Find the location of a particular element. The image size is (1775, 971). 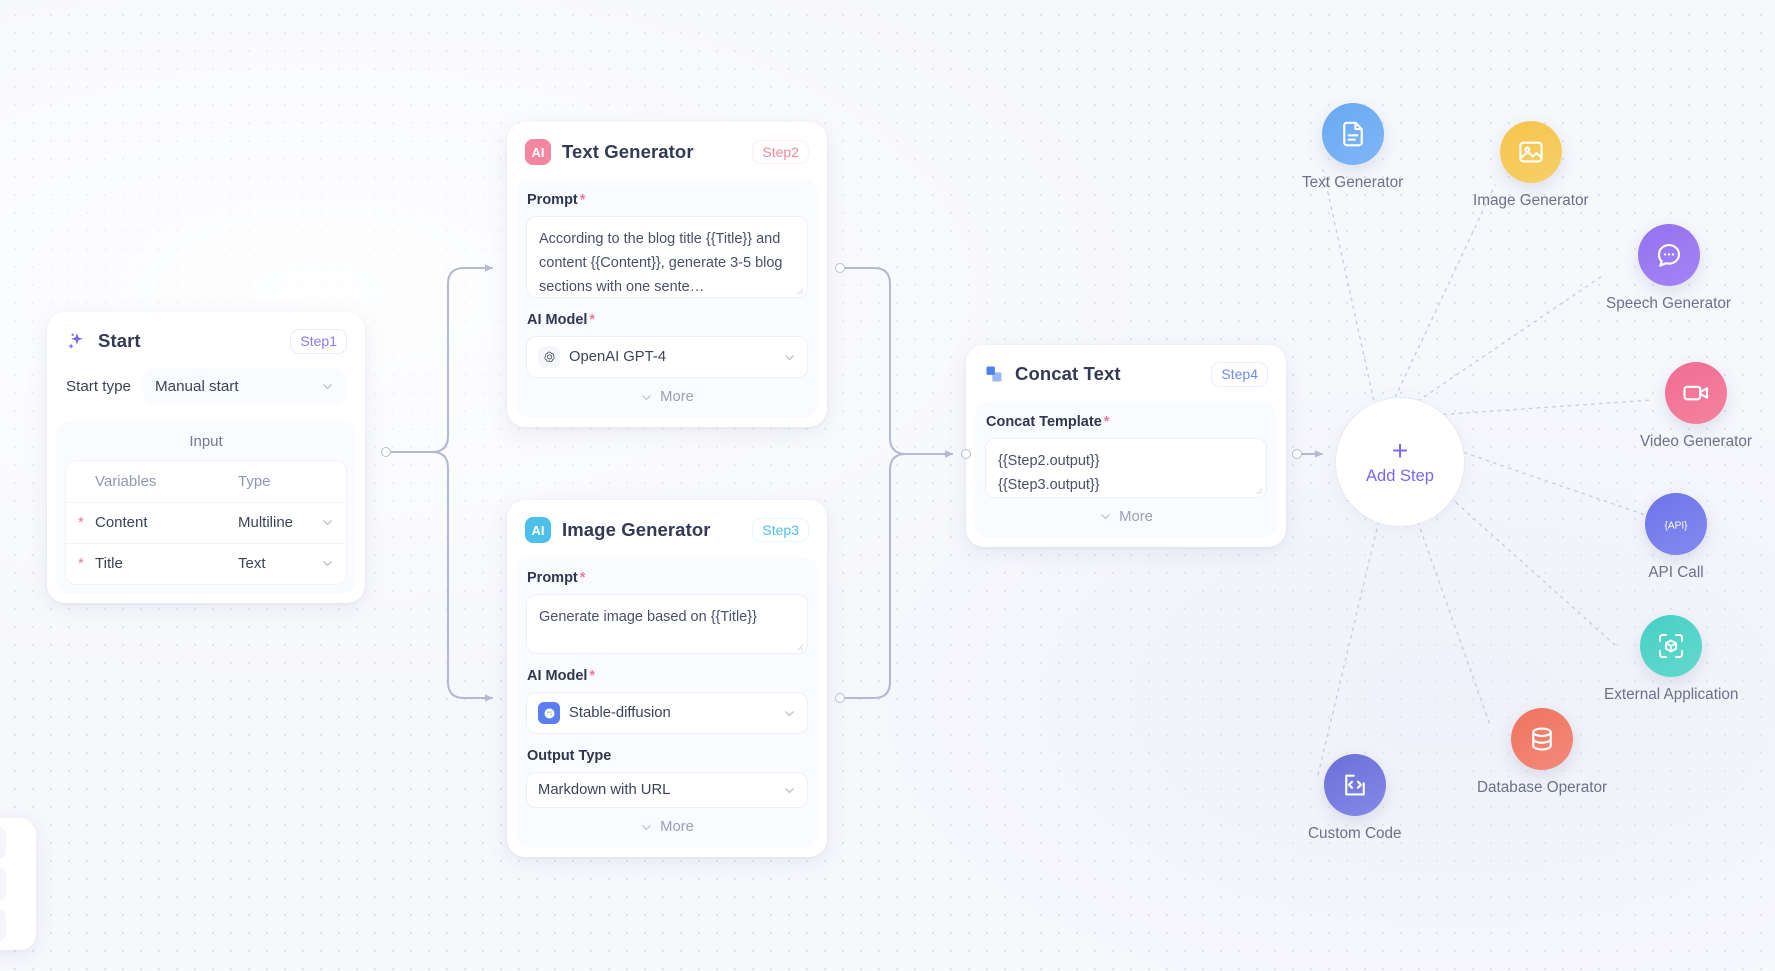

palette-item-custom-code: Custom Code is located at coordinates (1355, 798).